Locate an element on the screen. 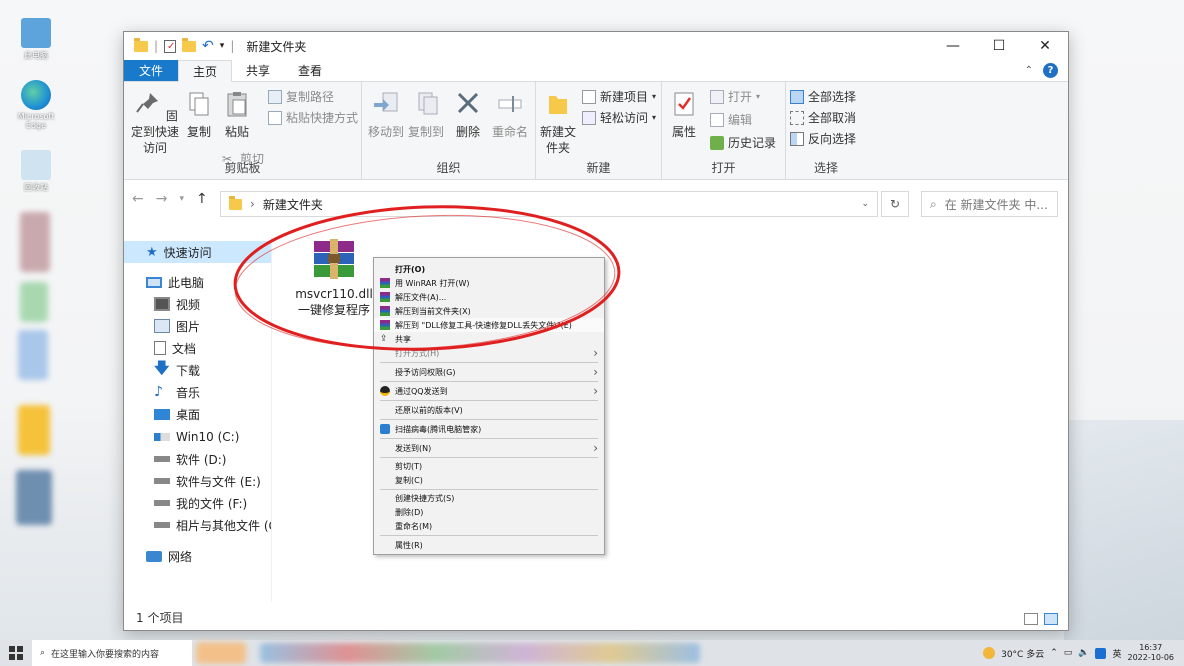 The width and height of the screenshot is (1184, 666). sidebar-item-pictures: 图片 is located at coordinates (197, 326).